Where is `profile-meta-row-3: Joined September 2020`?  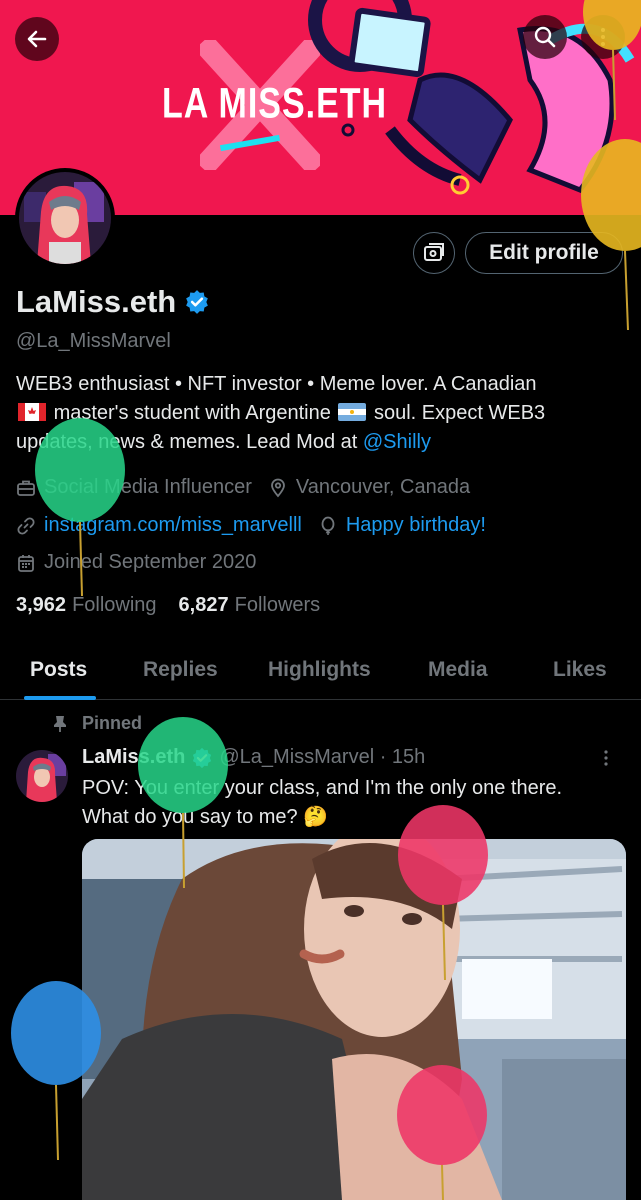
profile-meta-row-3: Joined September 2020 is located at coordinates (144, 562).